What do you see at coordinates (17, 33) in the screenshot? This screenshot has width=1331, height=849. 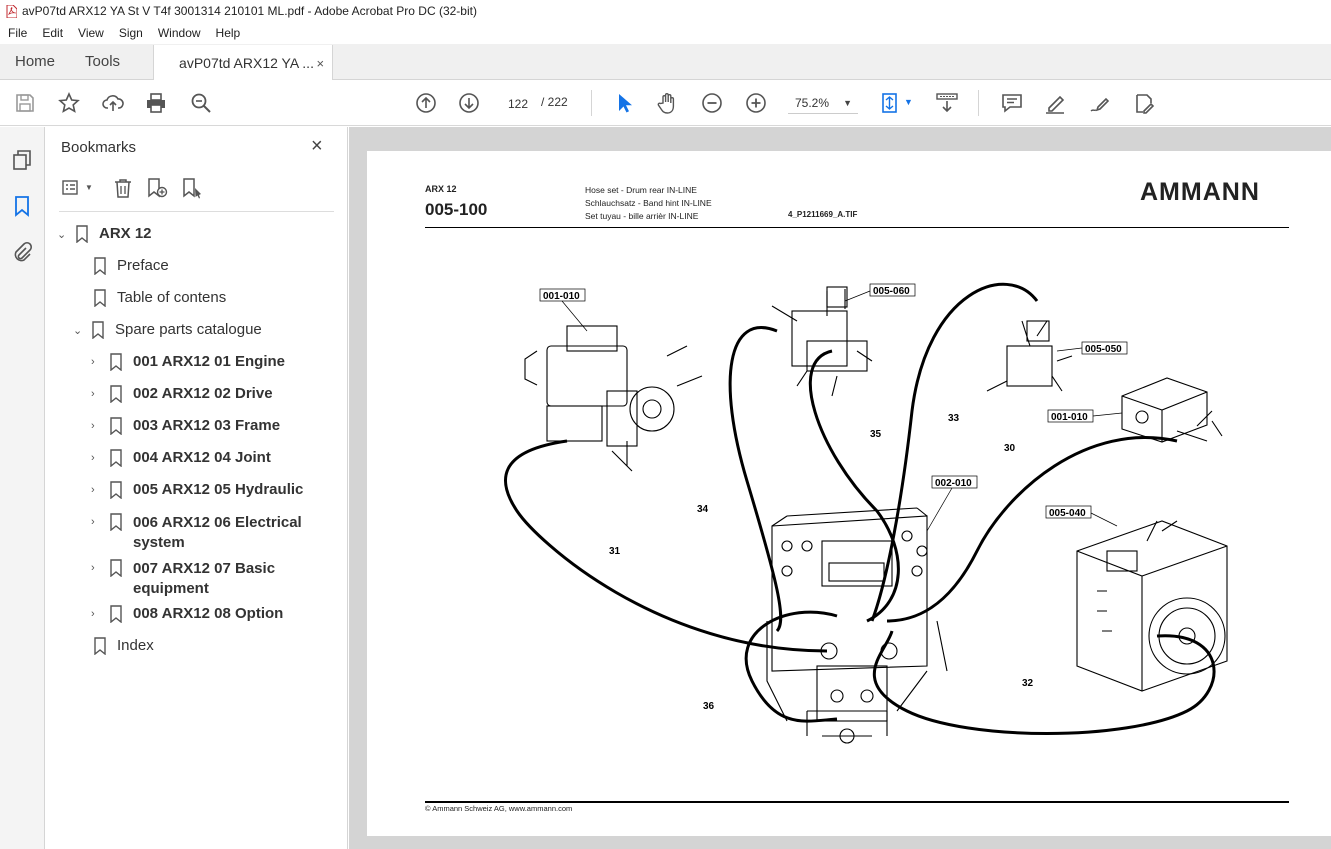 I see `menu-file: File` at bounding box center [17, 33].